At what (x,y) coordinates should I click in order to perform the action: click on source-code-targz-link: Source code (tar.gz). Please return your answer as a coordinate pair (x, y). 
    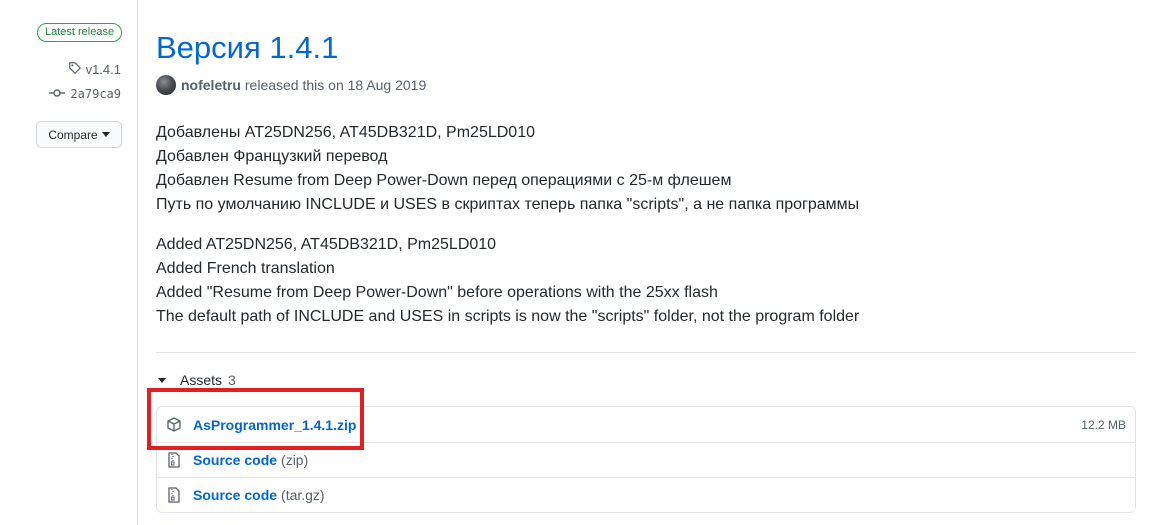
    Looking at the image, I should click on (259, 495).